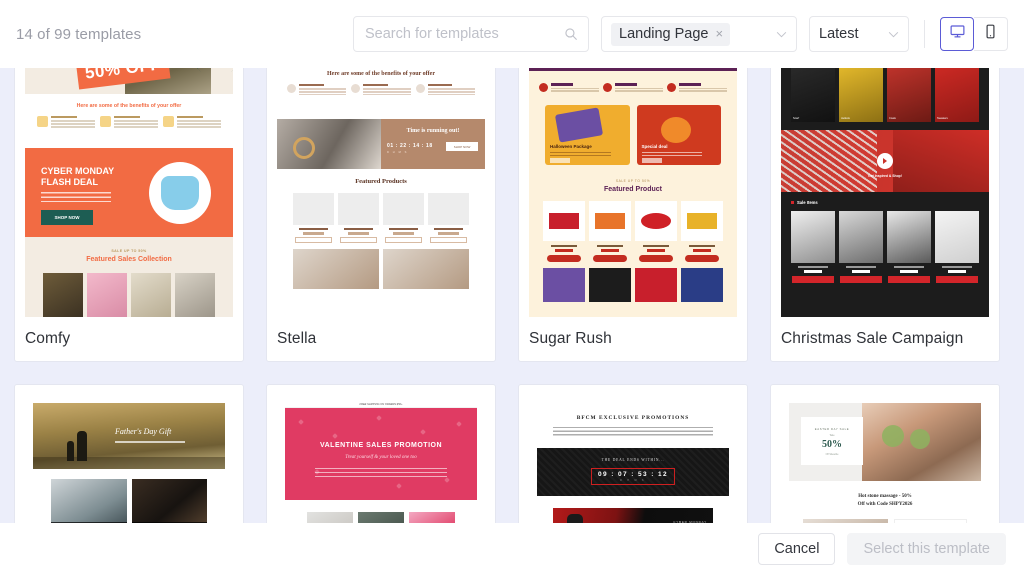 This screenshot has height=575, width=1024. I want to click on category-filter-chip: Landing Page ×, so click(671, 34).